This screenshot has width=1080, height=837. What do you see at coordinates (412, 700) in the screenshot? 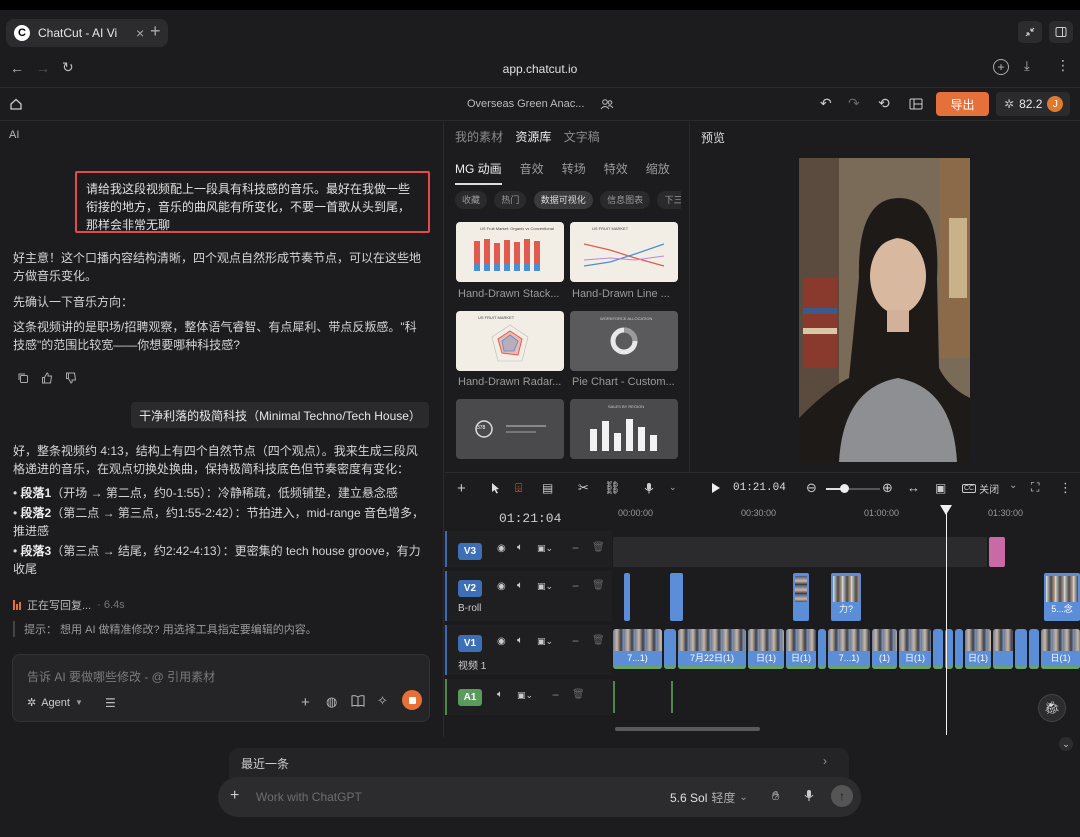
I see `stop-button` at bounding box center [412, 700].